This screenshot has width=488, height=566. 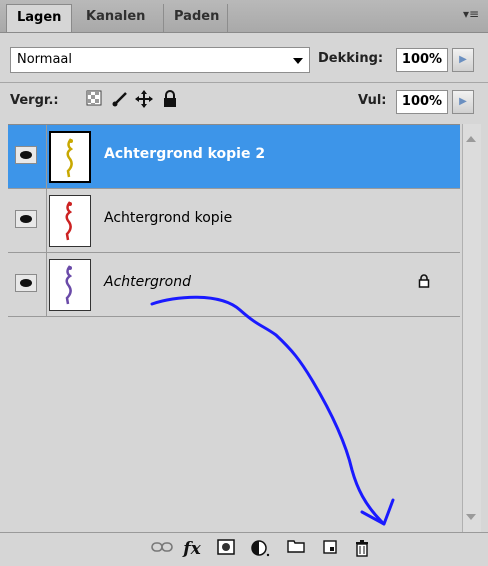 I want to click on blend-mode-value: Normaal, so click(x=45, y=59).